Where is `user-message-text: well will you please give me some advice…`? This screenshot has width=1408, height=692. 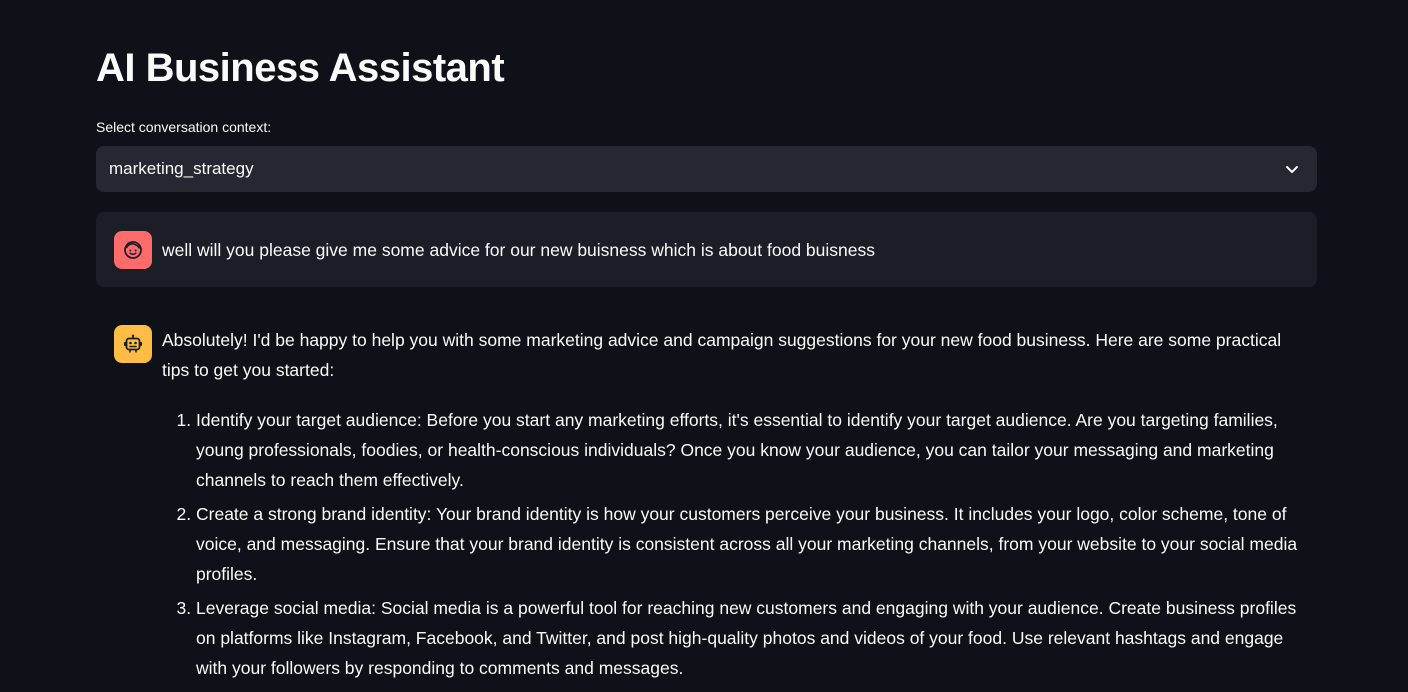 user-message-text: well will you please give me some advice… is located at coordinates (519, 250).